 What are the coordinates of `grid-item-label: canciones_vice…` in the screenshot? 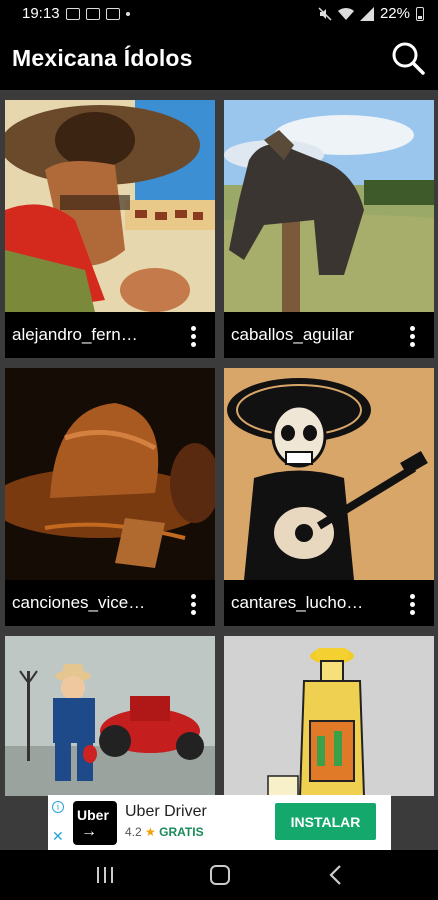 It's located at (79, 602).